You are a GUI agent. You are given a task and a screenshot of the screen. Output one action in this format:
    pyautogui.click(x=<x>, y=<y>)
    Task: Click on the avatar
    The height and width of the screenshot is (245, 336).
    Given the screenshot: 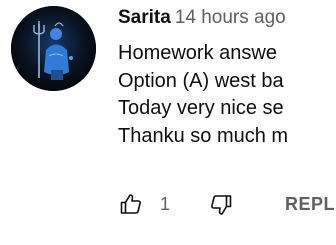 What is the action you would take?
    pyautogui.click(x=53, y=48)
    